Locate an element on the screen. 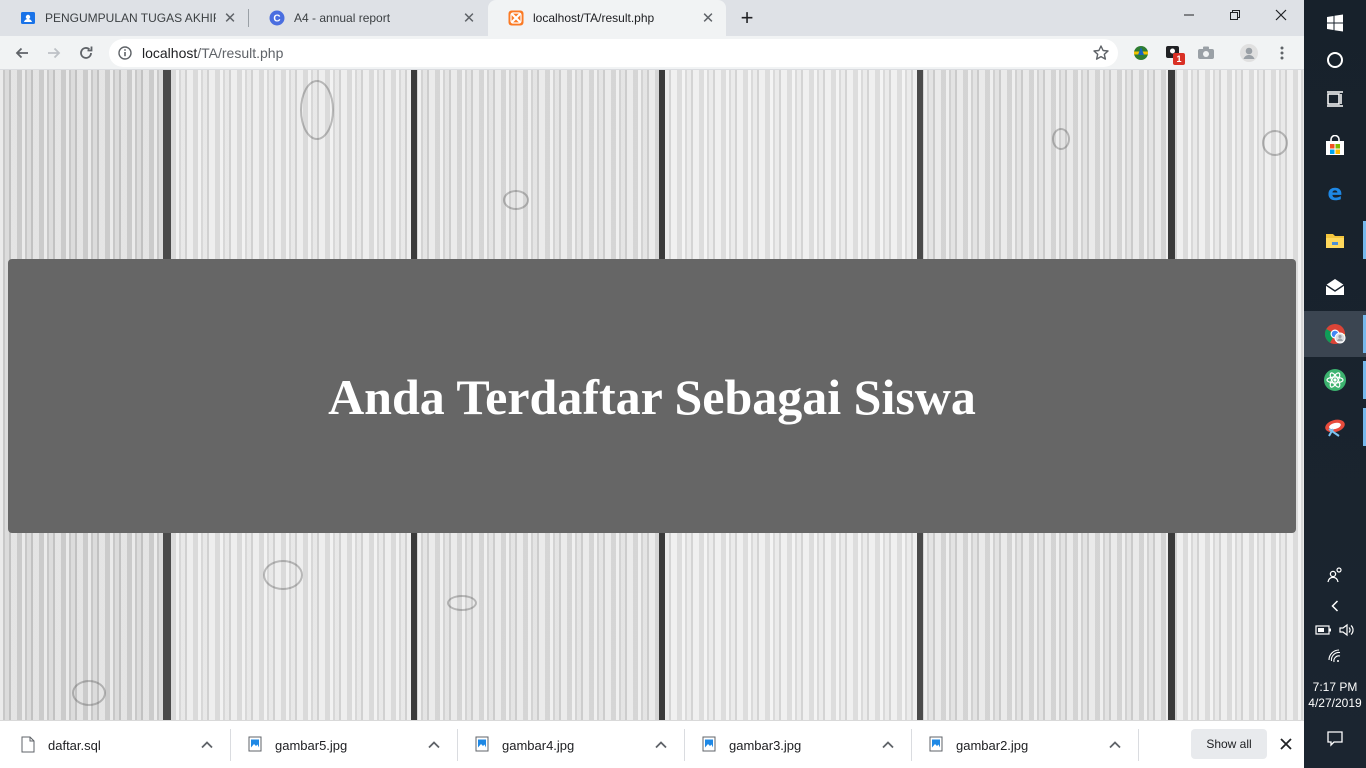  download-item: gambar2.jpg is located at coordinates (1021, 744).